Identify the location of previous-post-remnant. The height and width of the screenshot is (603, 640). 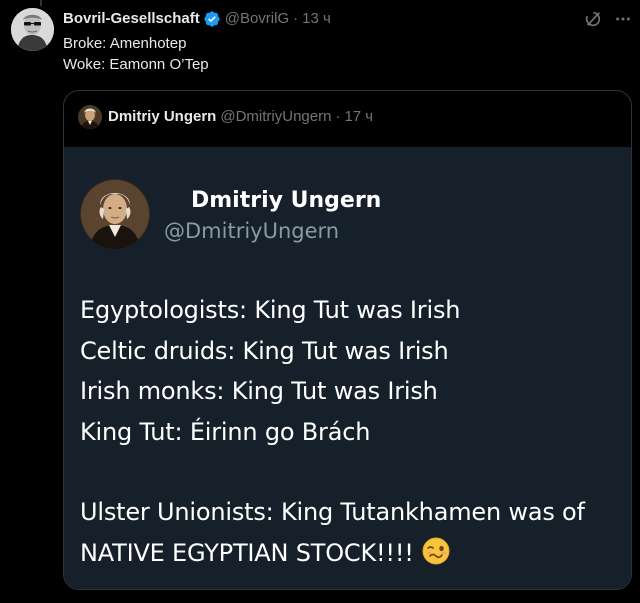
(320, 3).